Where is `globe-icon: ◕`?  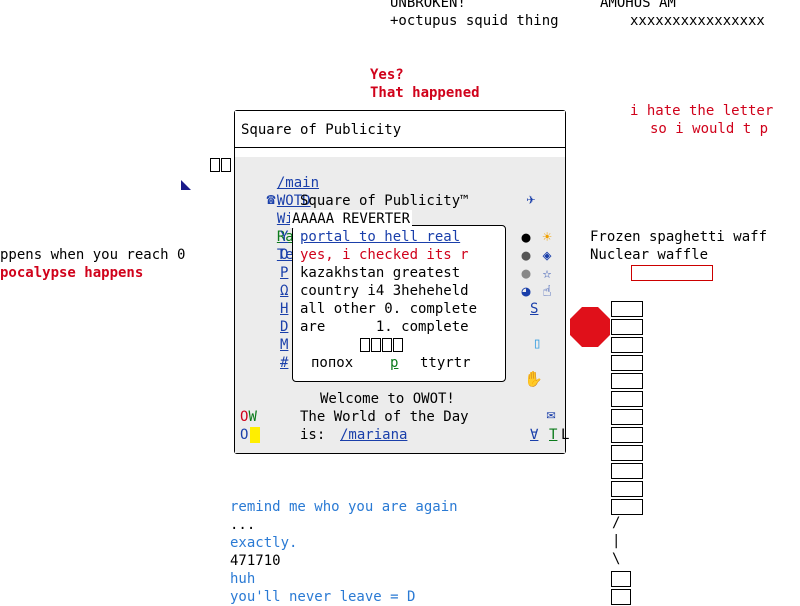
globe-icon: ◕ is located at coordinates (526, 291).